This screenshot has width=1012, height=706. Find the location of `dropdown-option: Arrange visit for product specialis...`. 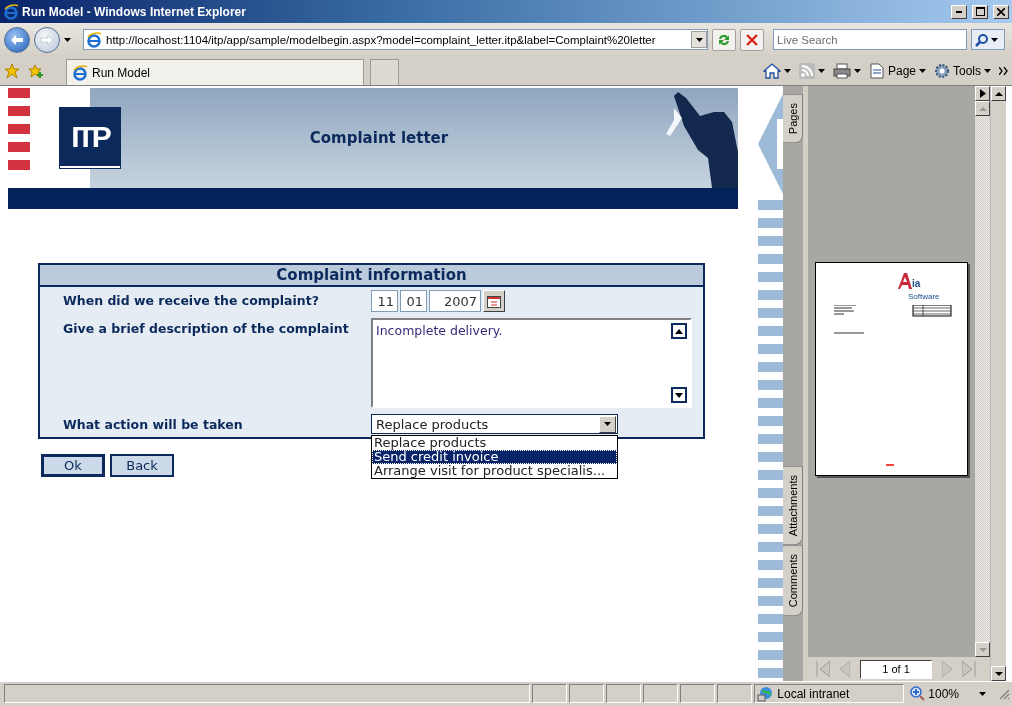

dropdown-option: Arrange visit for product specialis... is located at coordinates (494, 471).